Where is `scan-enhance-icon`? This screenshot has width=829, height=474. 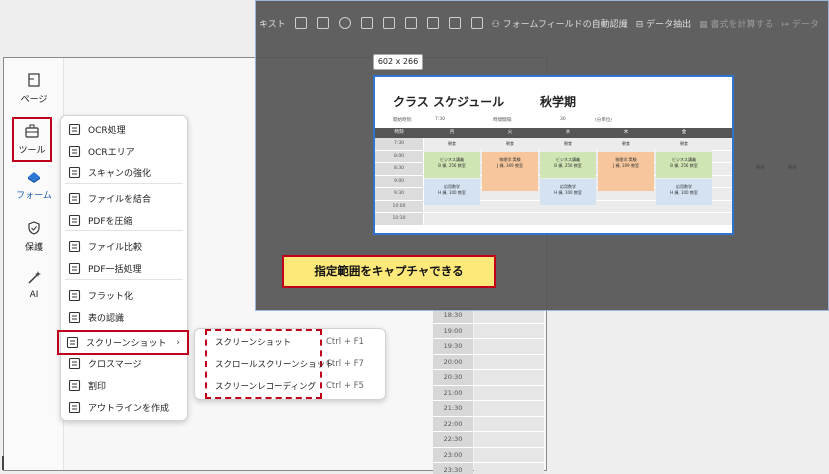 scan-enhance-icon is located at coordinates (74, 172).